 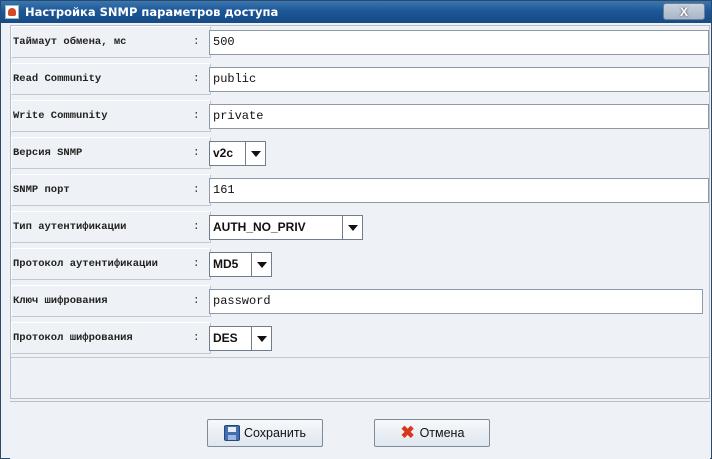 I want to click on field-label: Ключ шифрования, so click(x=60, y=301).